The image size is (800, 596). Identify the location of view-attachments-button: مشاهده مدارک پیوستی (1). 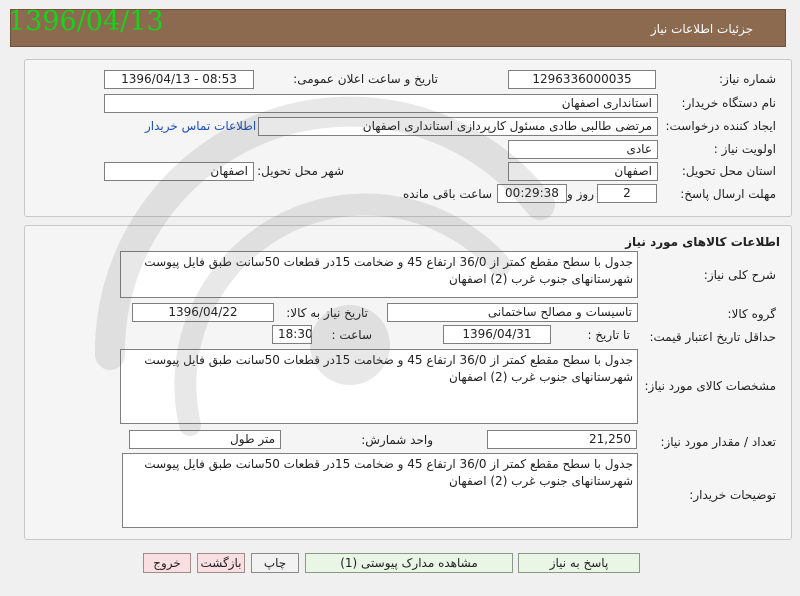
(409, 563).